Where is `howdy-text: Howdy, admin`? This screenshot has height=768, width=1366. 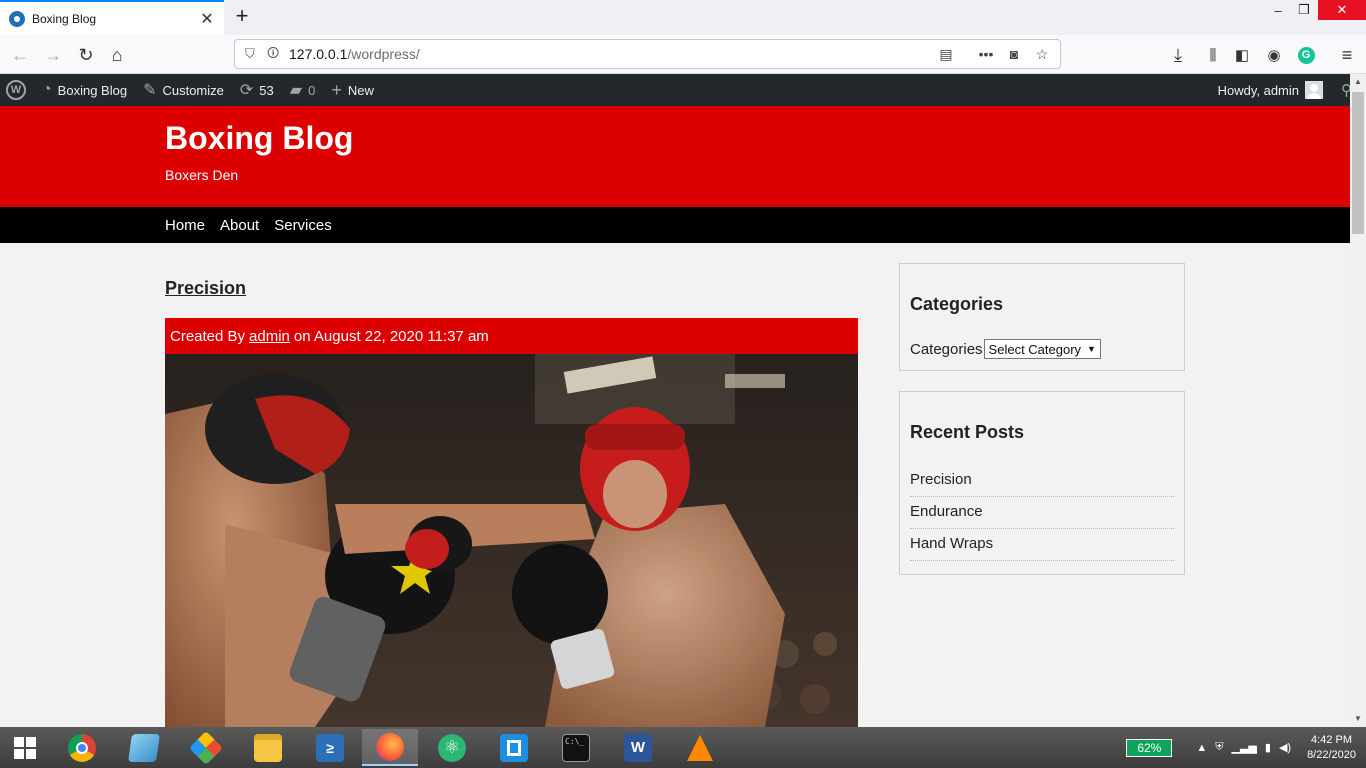
howdy-text: Howdy, admin is located at coordinates (1258, 90).